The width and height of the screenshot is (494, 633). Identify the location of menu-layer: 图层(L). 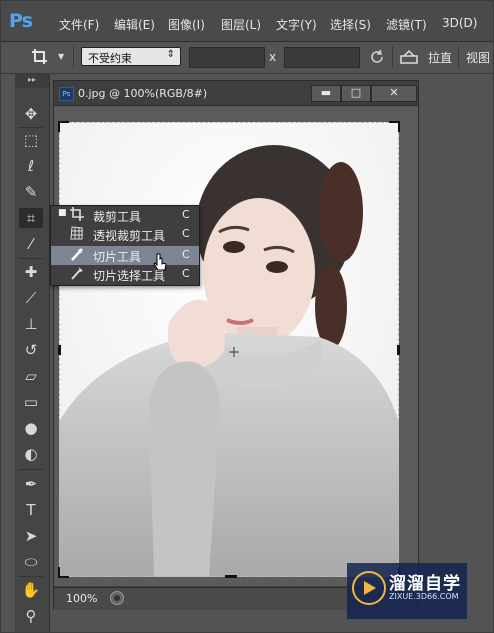
(241, 24).